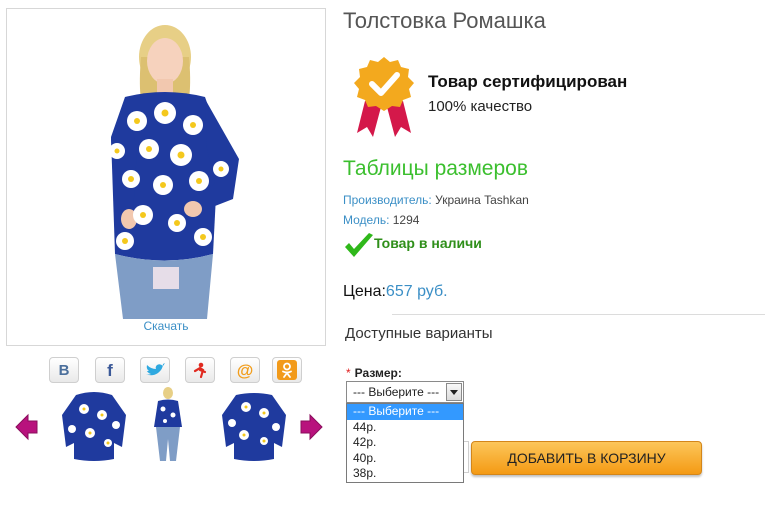  What do you see at coordinates (444, 20) in the screenshot?
I see `product-title: Толстовка Ромашка` at bounding box center [444, 20].